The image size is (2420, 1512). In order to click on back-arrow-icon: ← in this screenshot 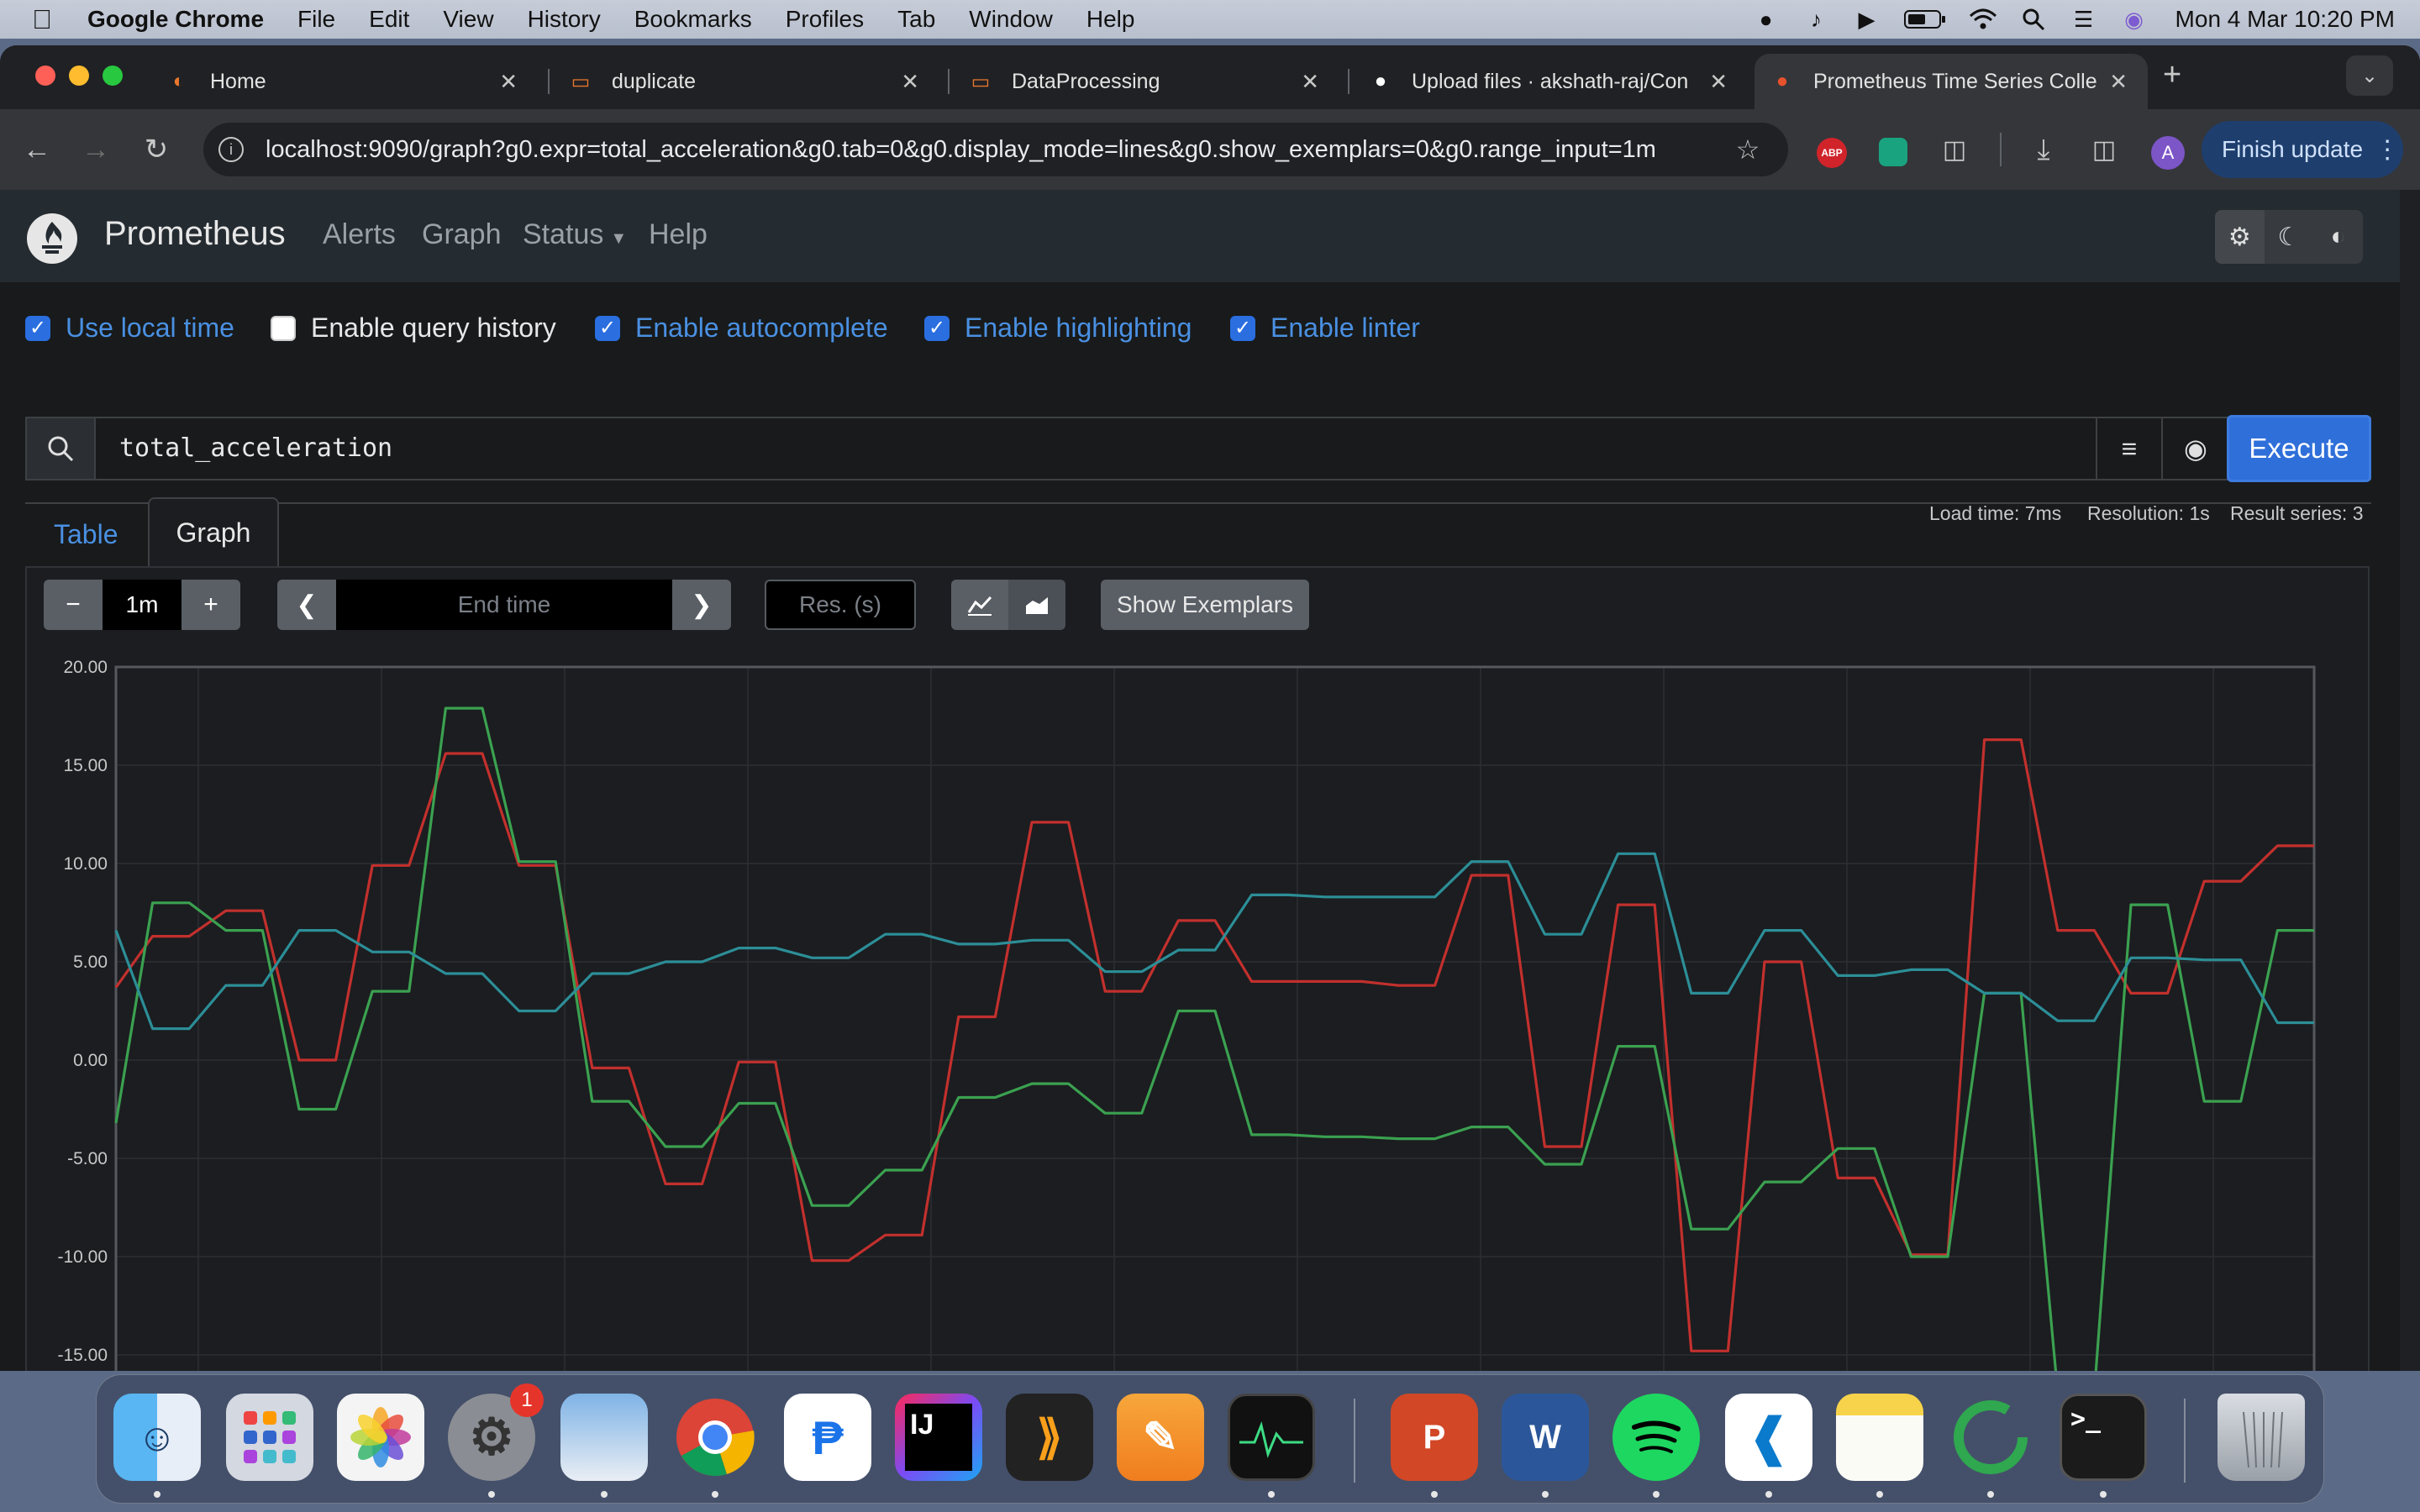, I will do `click(37, 149)`.